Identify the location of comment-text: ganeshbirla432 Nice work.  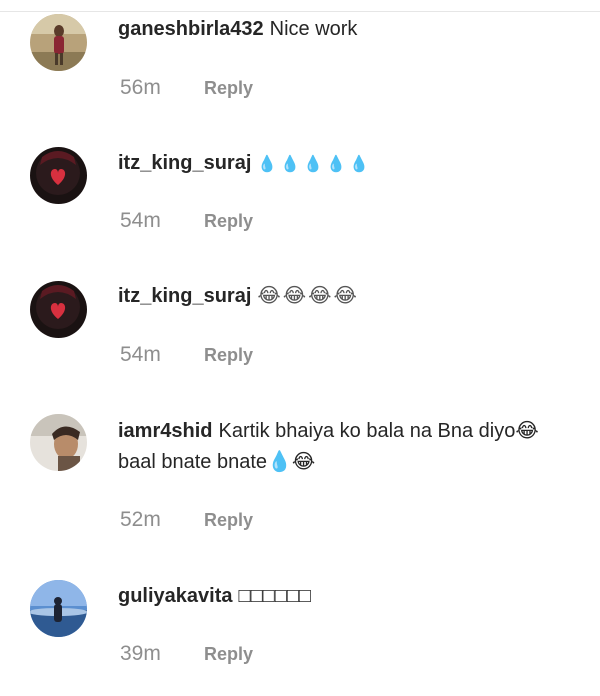
(349, 29).